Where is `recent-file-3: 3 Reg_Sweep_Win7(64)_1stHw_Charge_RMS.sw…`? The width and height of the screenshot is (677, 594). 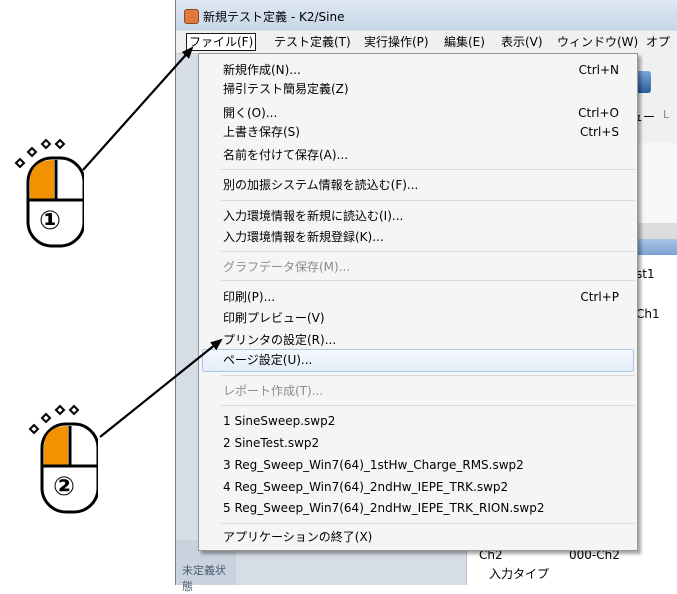
recent-file-3: 3 Reg_Sweep_Win7(64)_1stHw_Charge_RMS.sw… is located at coordinates (373, 465).